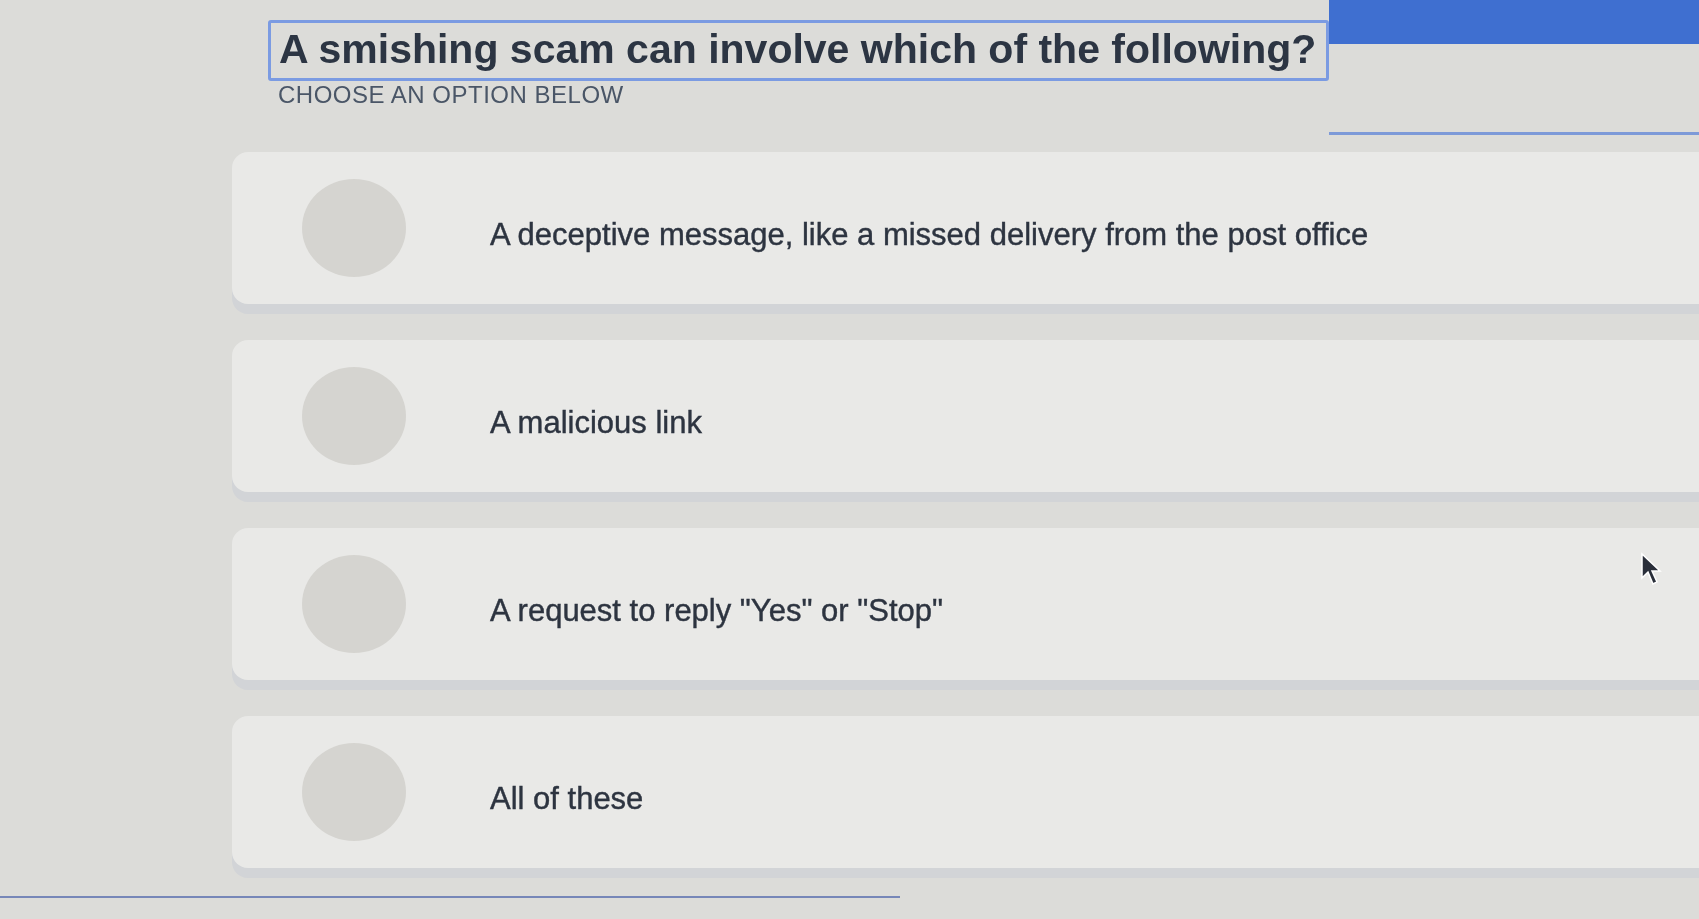 The image size is (1699, 919). What do you see at coordinates (1651, 569) in the screenshot?
I see `cursor-icon` at bounding box center [1651, 569].